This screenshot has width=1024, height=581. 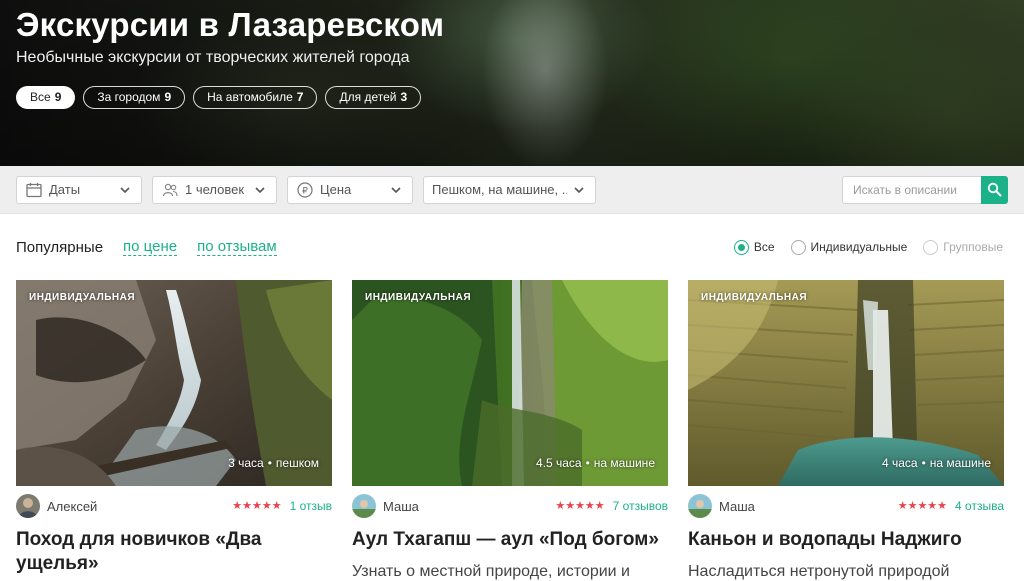 I want to click on chip-label: На автомобиле, so click(x=250, y=97).